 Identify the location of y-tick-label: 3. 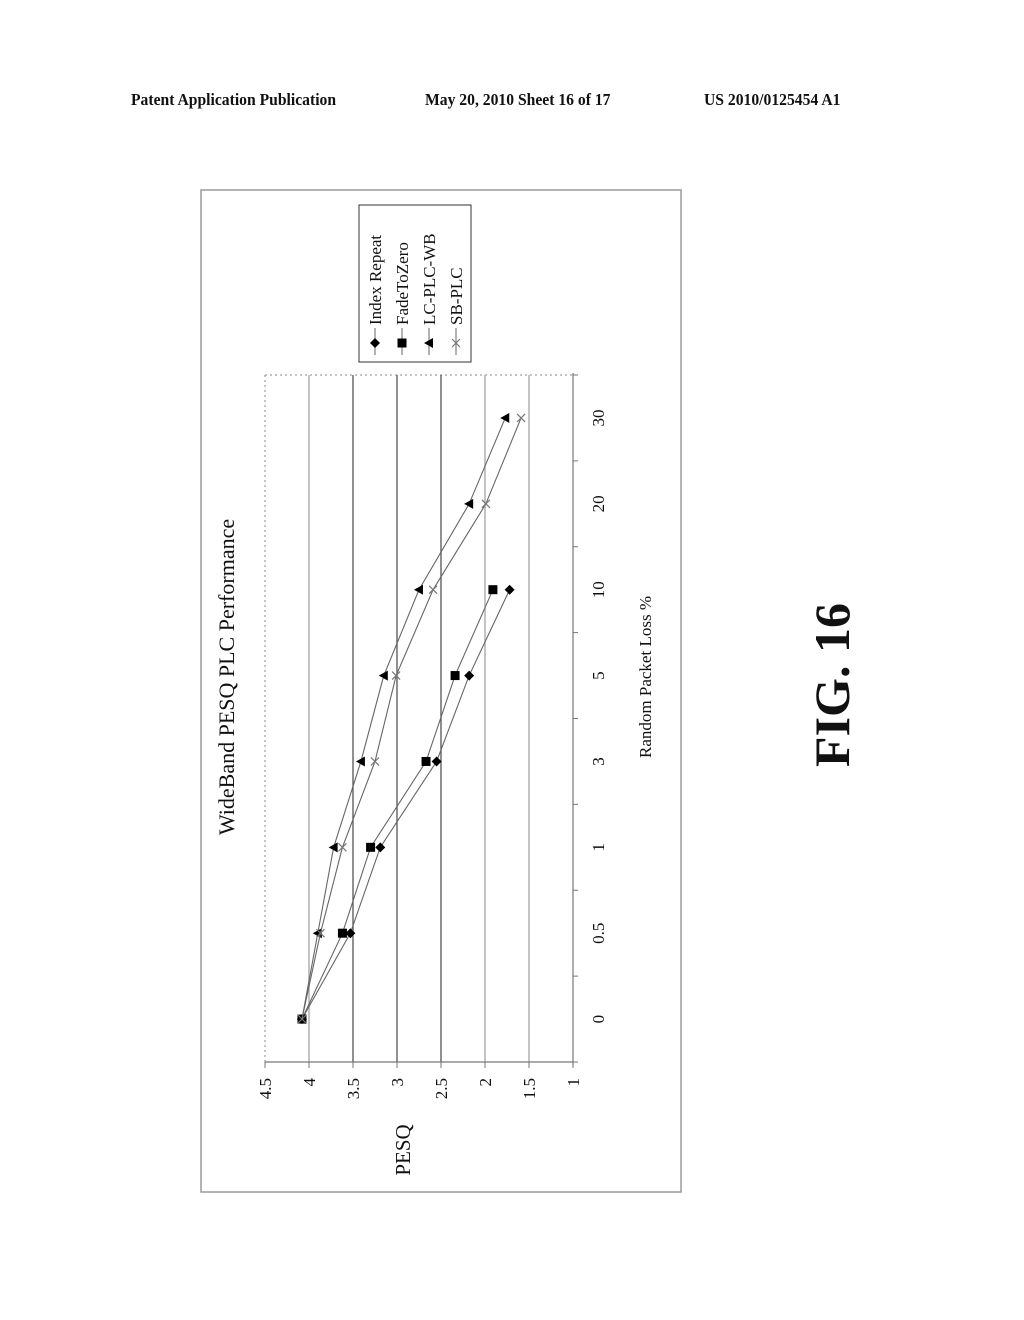
(397, 1082).